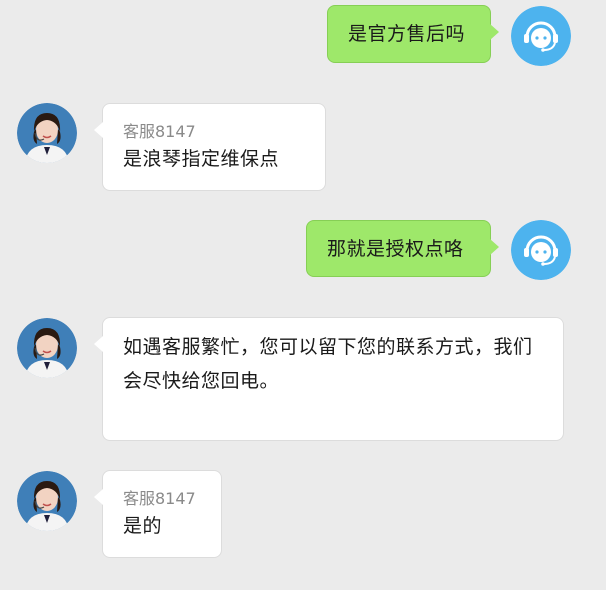 This screenshot has width=606, height=590. I want to click on message-bubble-agent: 客服8147 是的, so click(158, 514).